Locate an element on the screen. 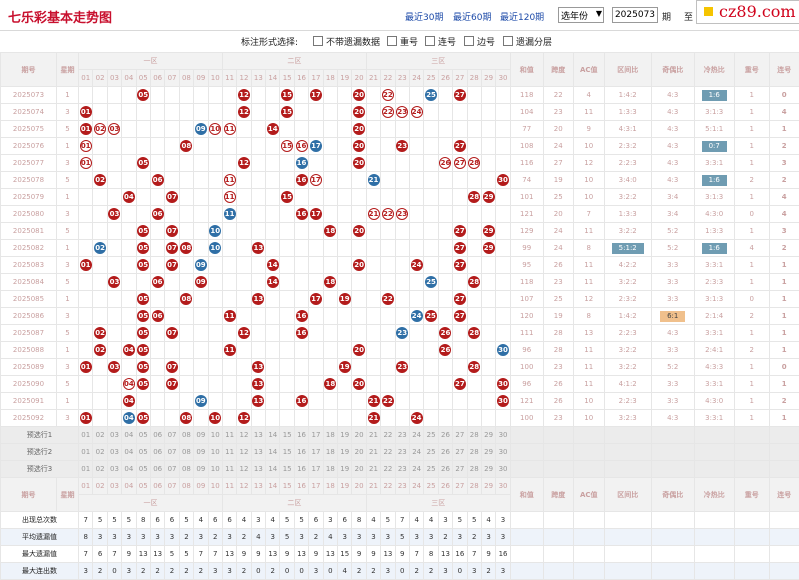  option-consec: 连号 is located at coordinates (440, 41).